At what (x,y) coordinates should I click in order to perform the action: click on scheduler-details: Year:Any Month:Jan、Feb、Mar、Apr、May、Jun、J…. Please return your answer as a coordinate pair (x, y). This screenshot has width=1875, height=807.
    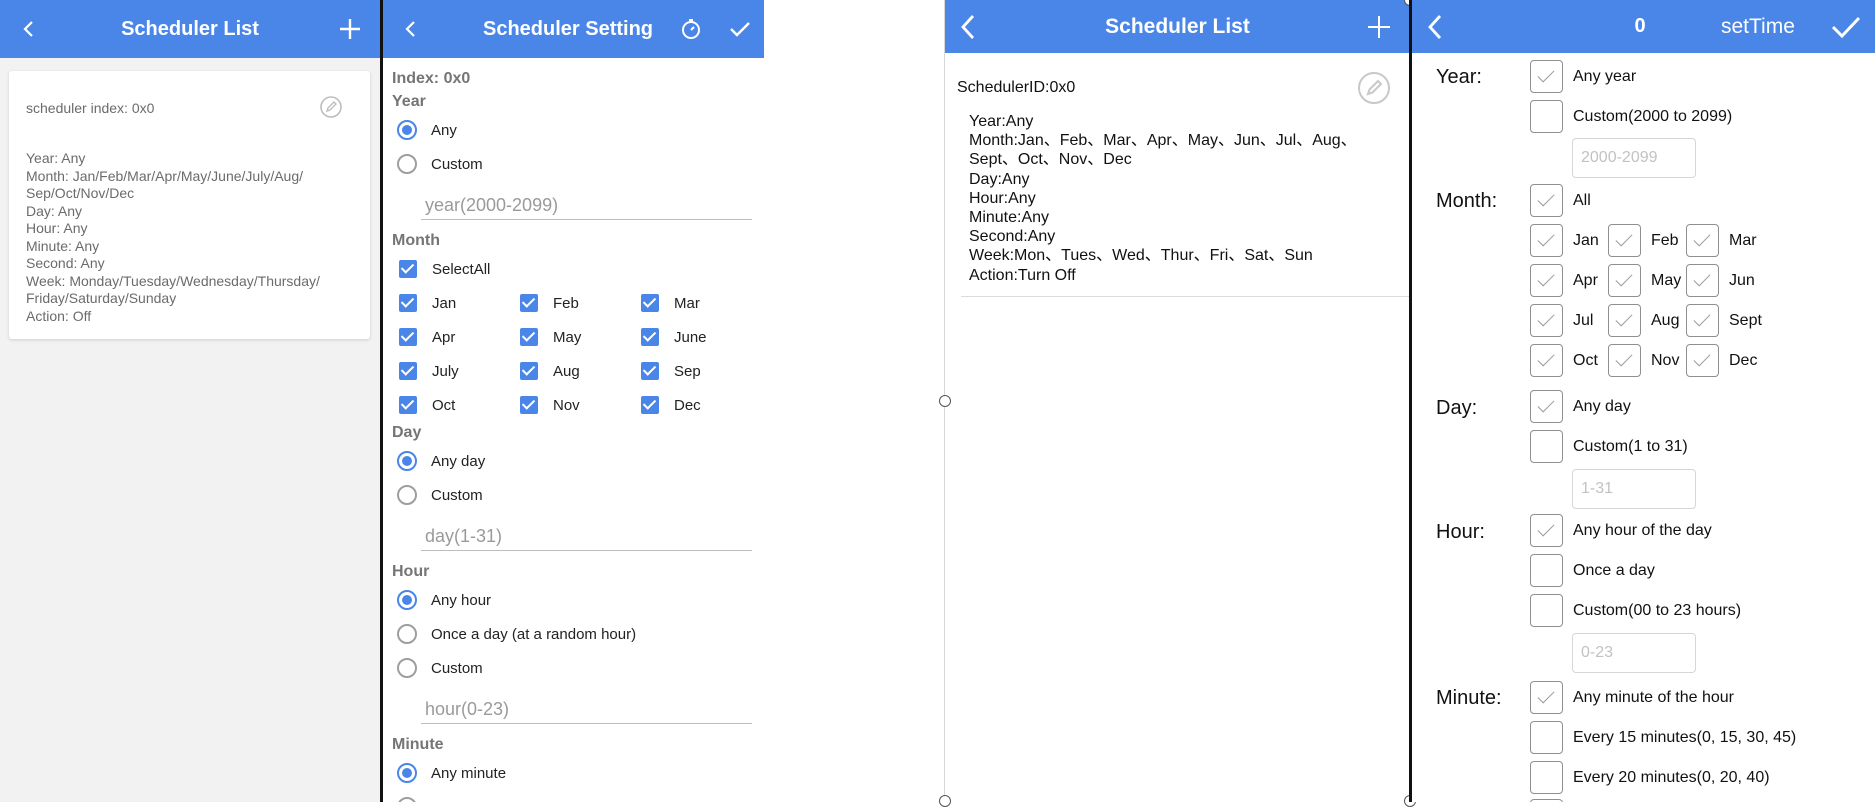
    Looking at the image, I should click on (1163, 198).